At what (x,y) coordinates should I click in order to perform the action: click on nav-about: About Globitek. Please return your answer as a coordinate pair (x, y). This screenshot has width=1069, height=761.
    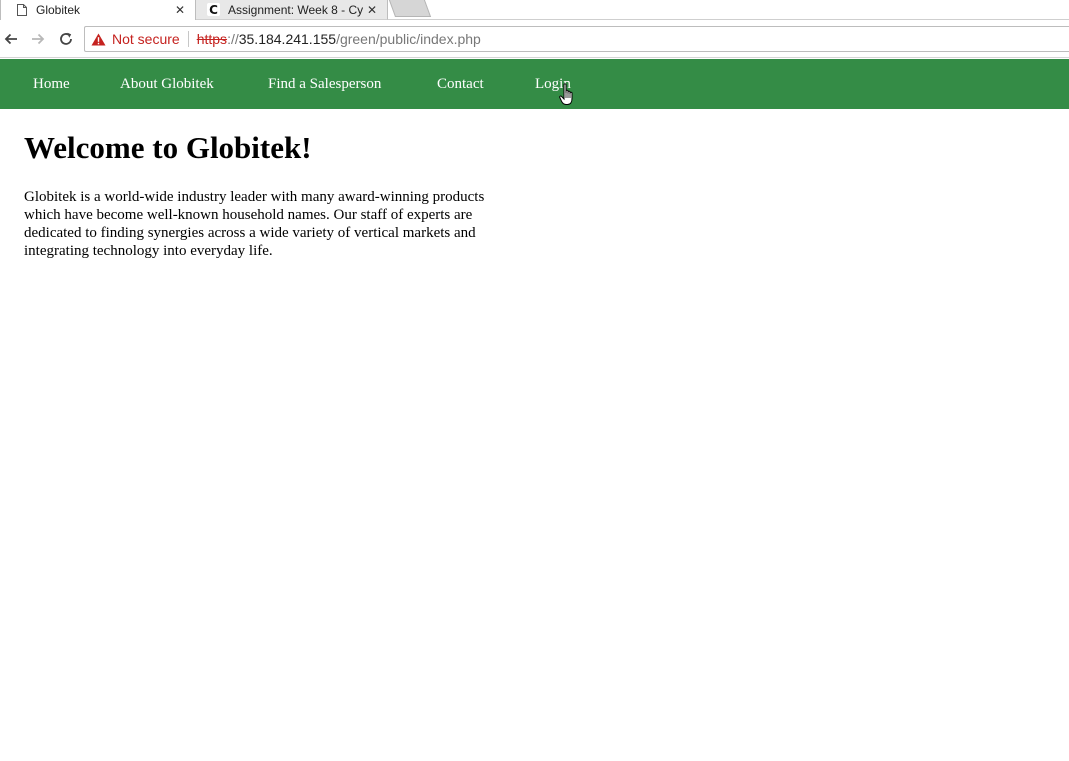
    Looking at the image, I should click on (167, 84).